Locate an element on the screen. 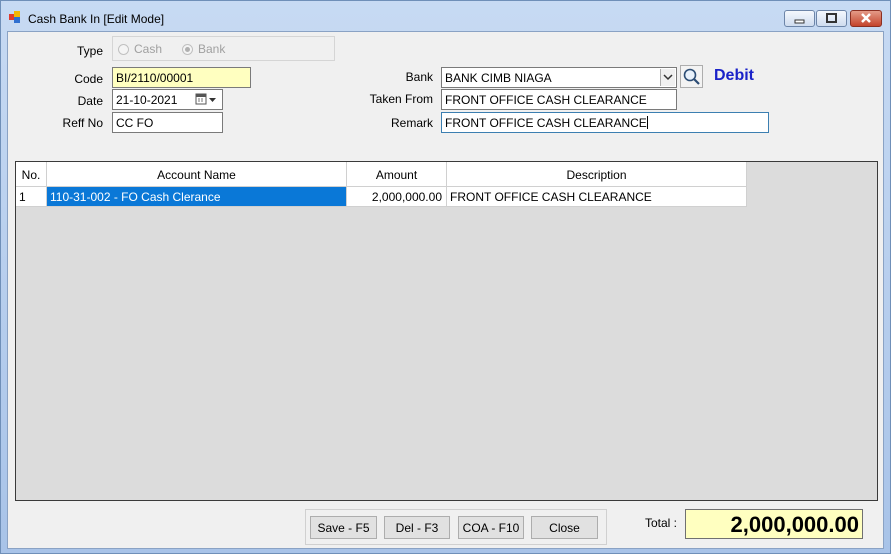 The width and height of the screenshot is (891, 554). bank-dropdown: BANK CIMB NIAGA is located at coordinates (559, 77).